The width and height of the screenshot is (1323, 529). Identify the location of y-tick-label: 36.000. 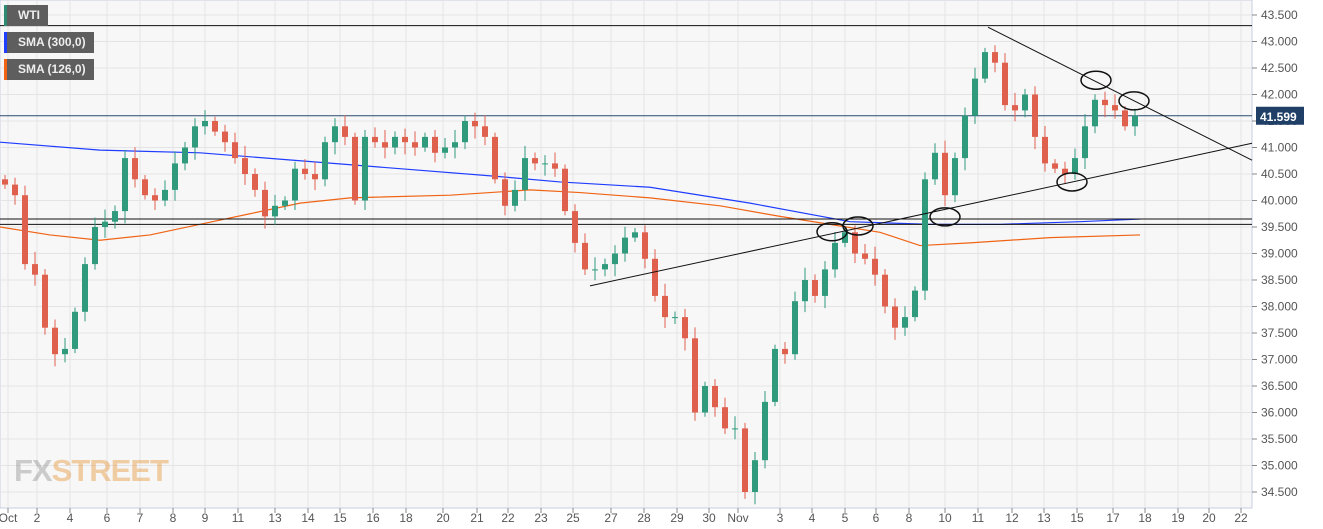
(1279, 413).